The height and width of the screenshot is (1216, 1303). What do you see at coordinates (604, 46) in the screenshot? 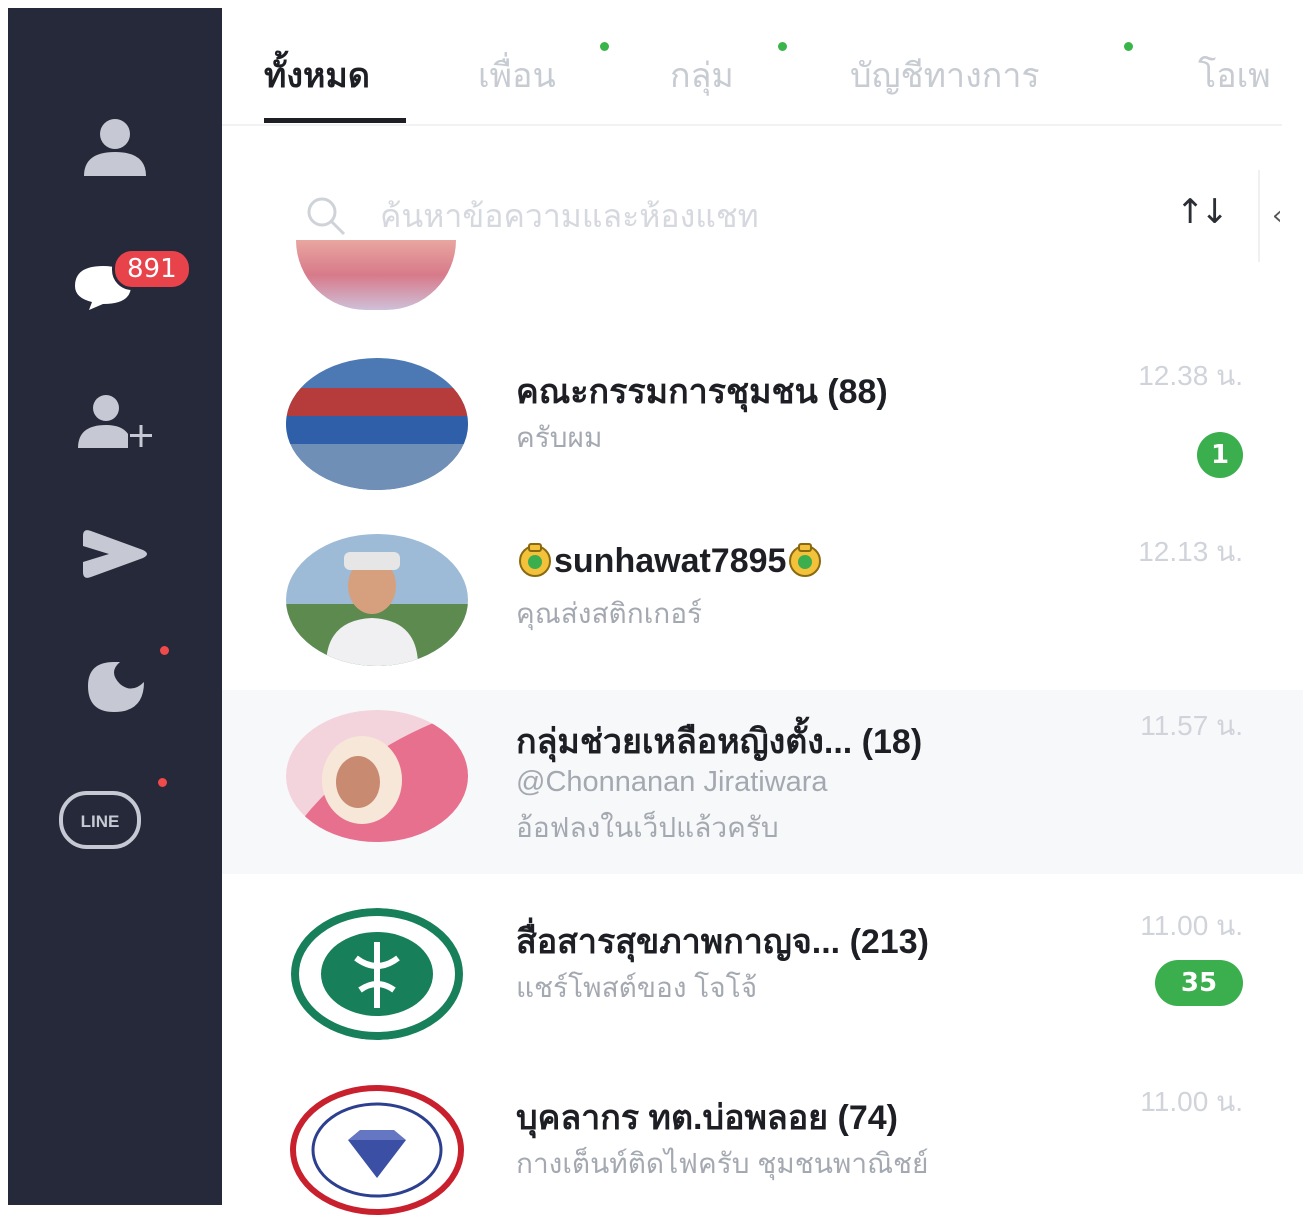
I see `tab-friends-dot` at bounding box center [604, 46].